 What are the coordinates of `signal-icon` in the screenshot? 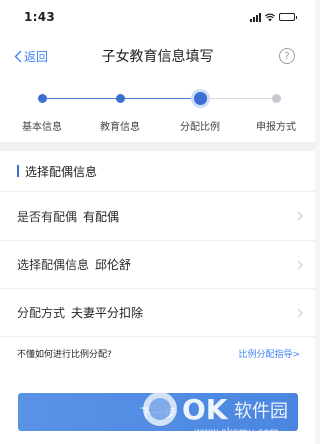 It's located at (255, 17).